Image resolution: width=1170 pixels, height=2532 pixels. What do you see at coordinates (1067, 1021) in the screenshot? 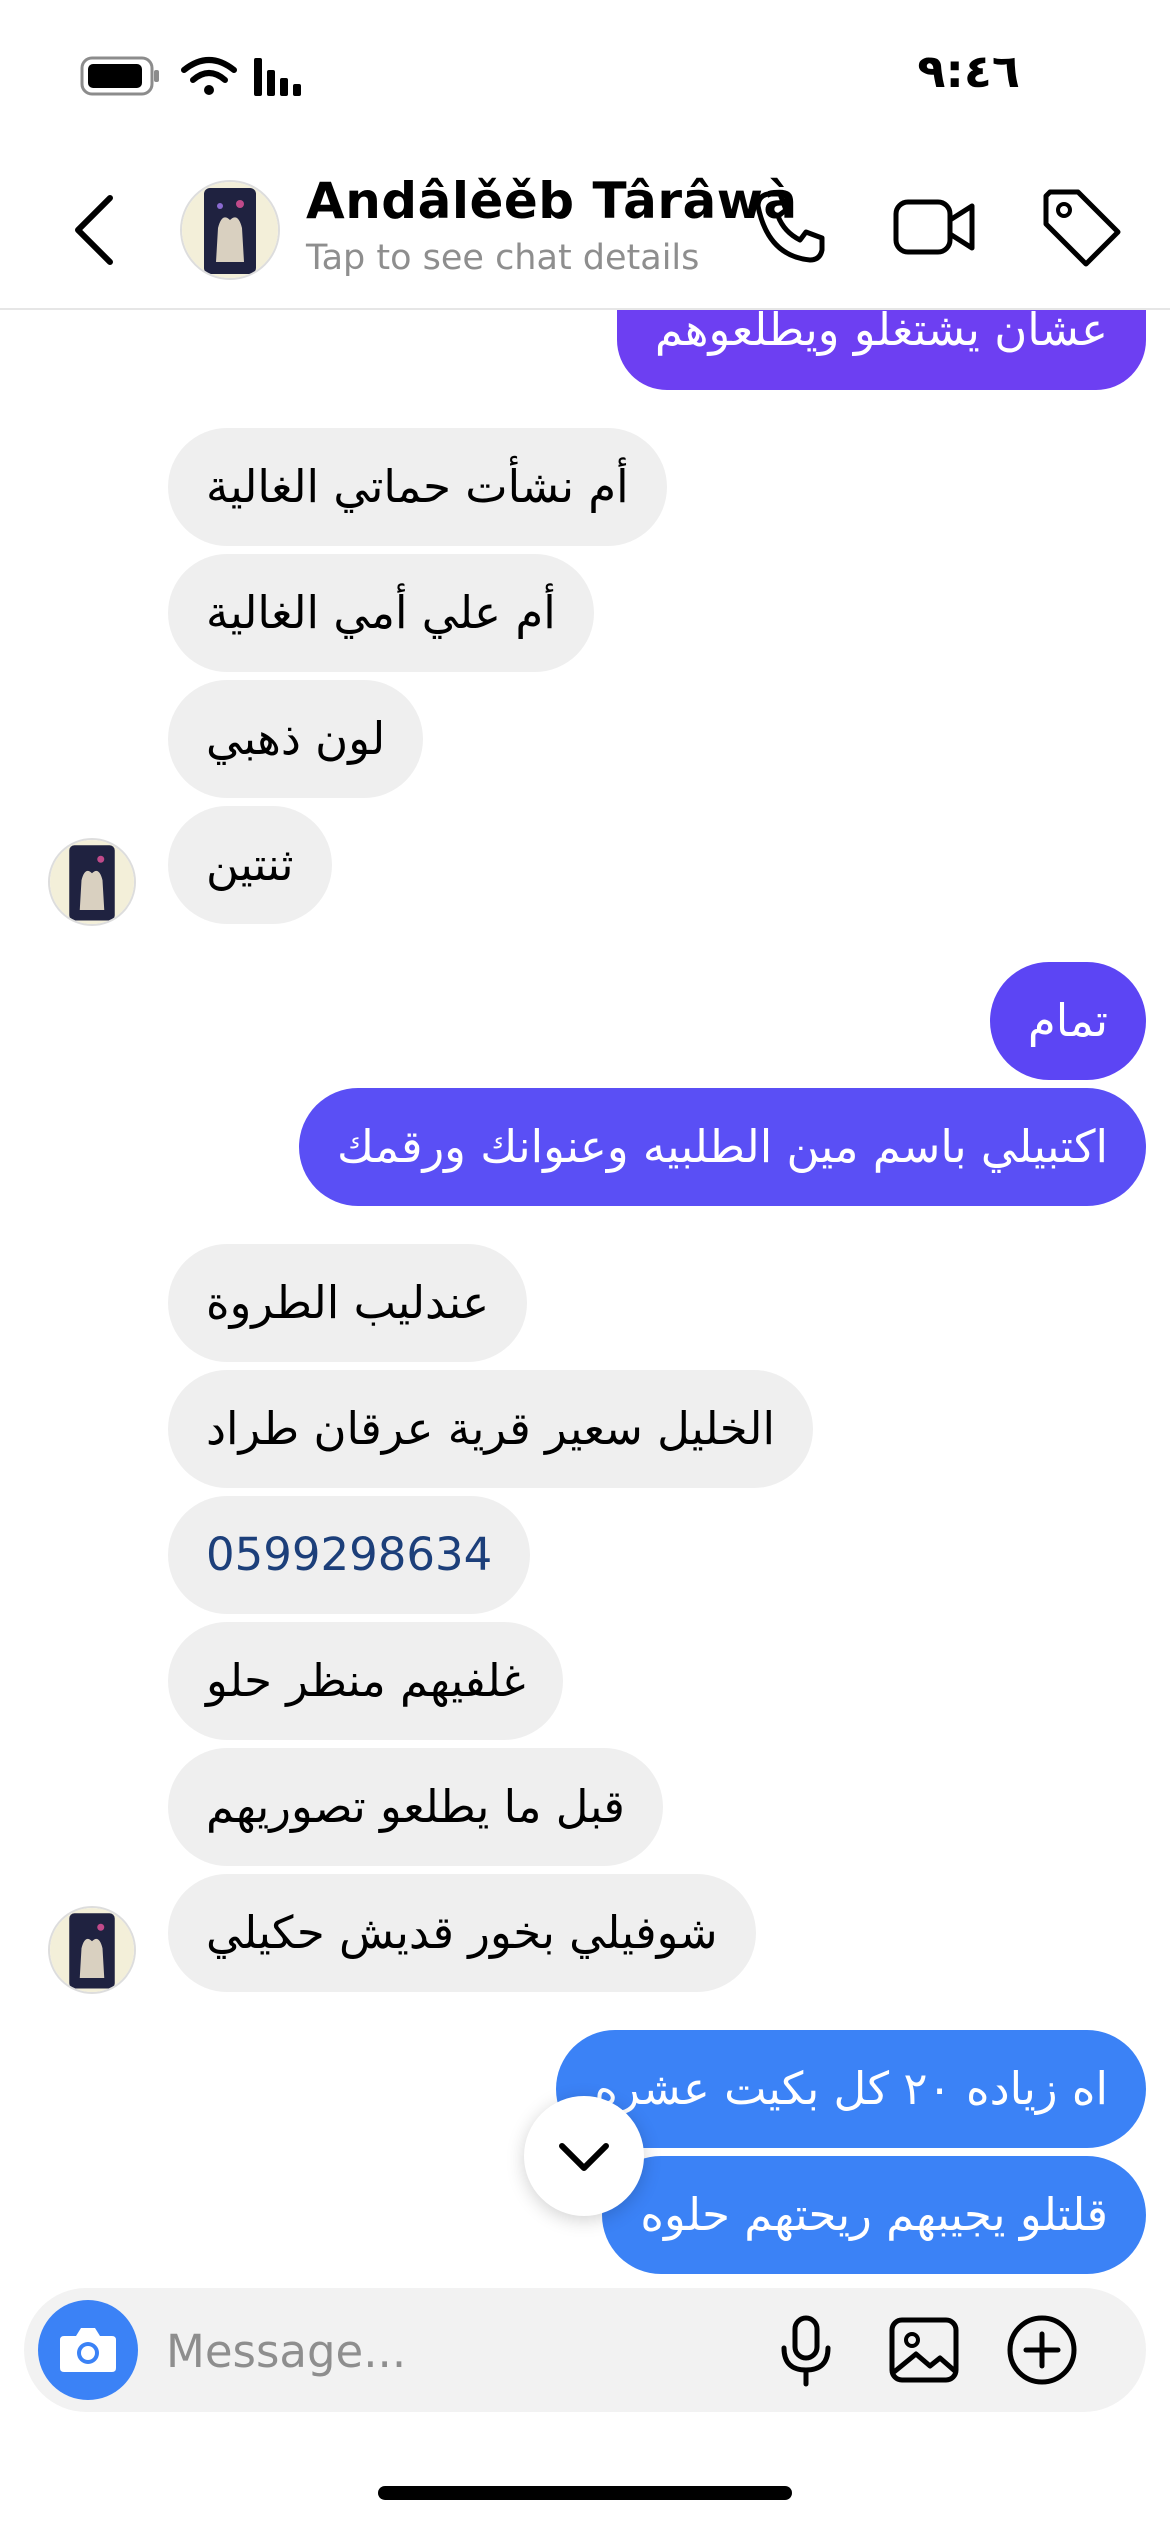
I see `message-bubble-outgoing: تمام` at bounding box center [1067, 1021].